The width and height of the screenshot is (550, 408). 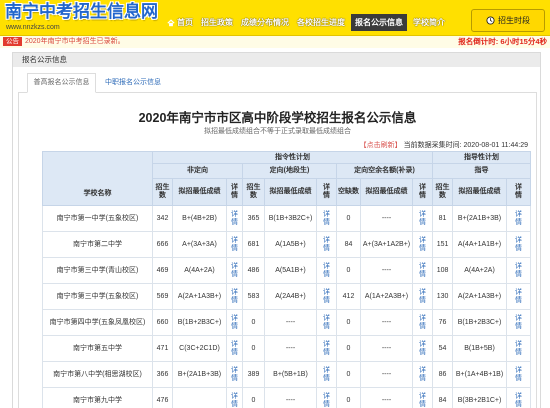 I want to click on enrollment-period-button: 招生时段, so click(x=508, y=20).